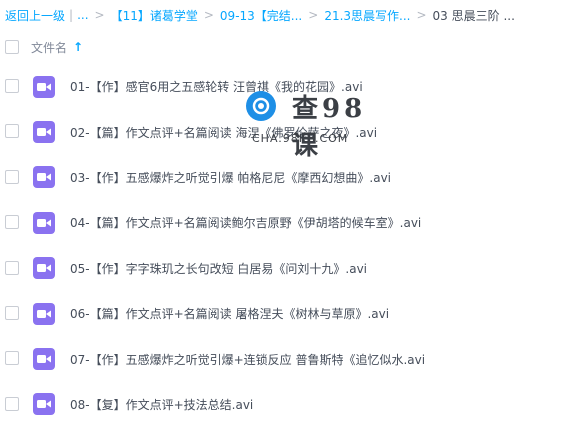 The image size is (570, 426). I want to click on file-row: 02-【篇】作文点评+名篇阅读 海涅《佛罗伦萨之夜》.avi, so click(285, 131).